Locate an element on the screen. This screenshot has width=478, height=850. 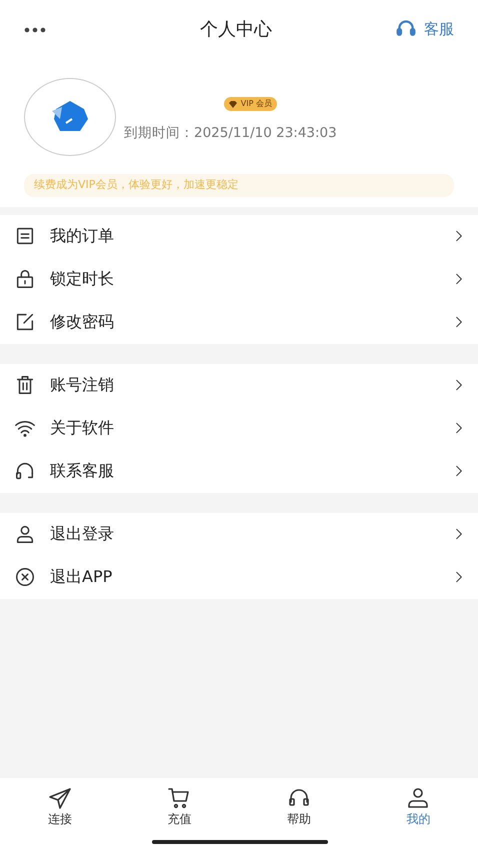
menu-item: 退出登录 is located at coordinates (239, 534).